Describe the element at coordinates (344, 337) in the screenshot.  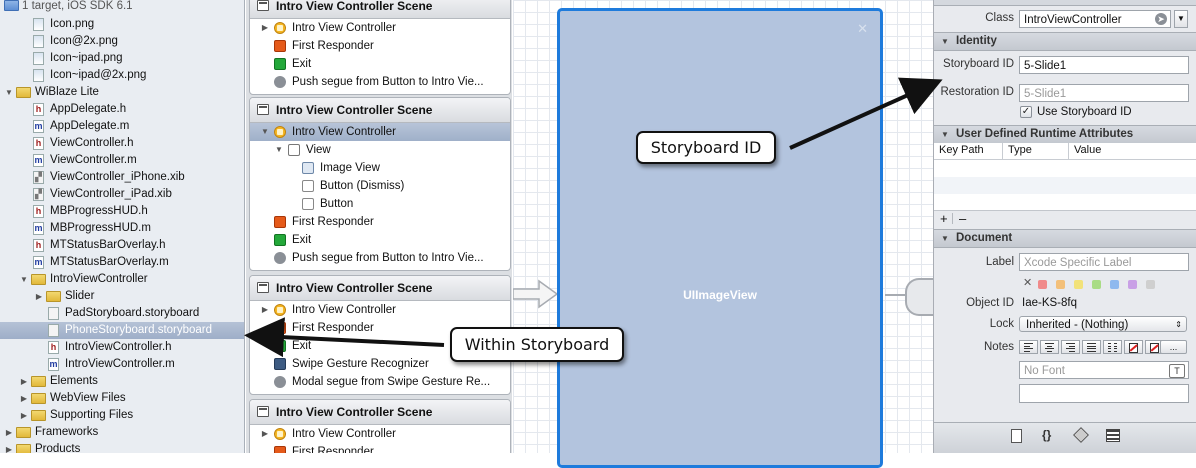
I see `within-storyboard-arrow` at that location.